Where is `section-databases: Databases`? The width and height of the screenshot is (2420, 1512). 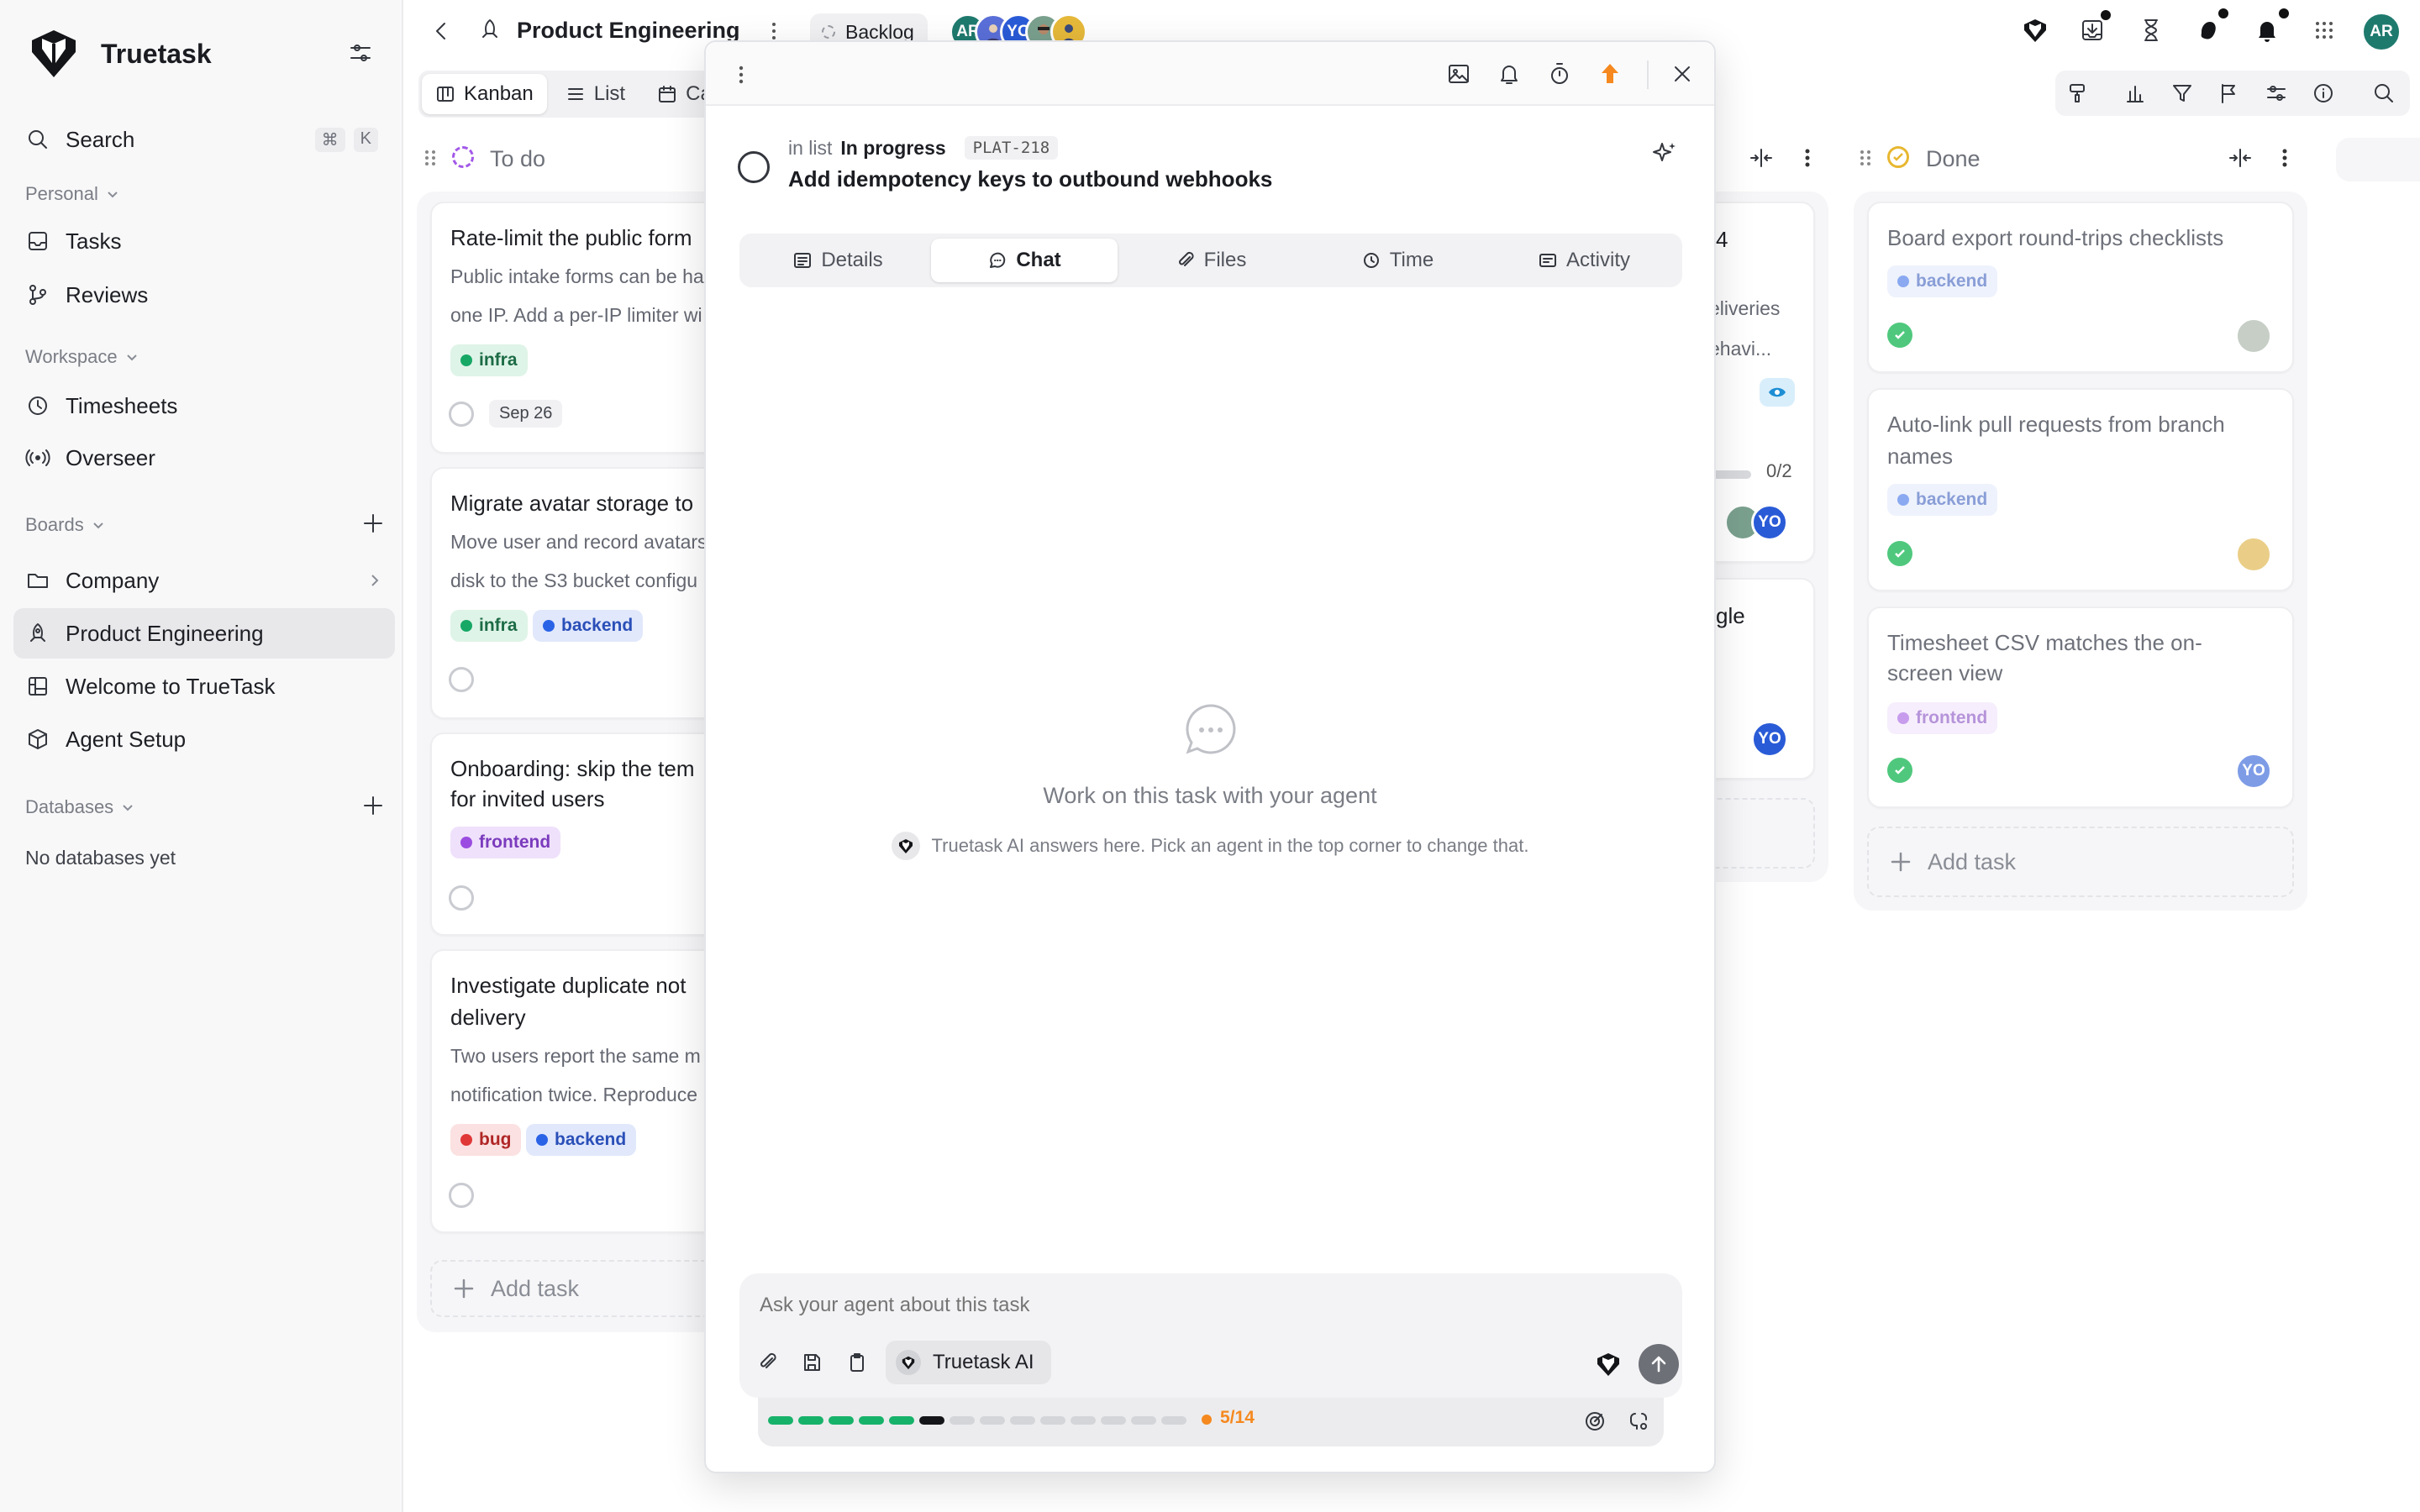
section-databases: Databases is located at coordinates (80, 807).